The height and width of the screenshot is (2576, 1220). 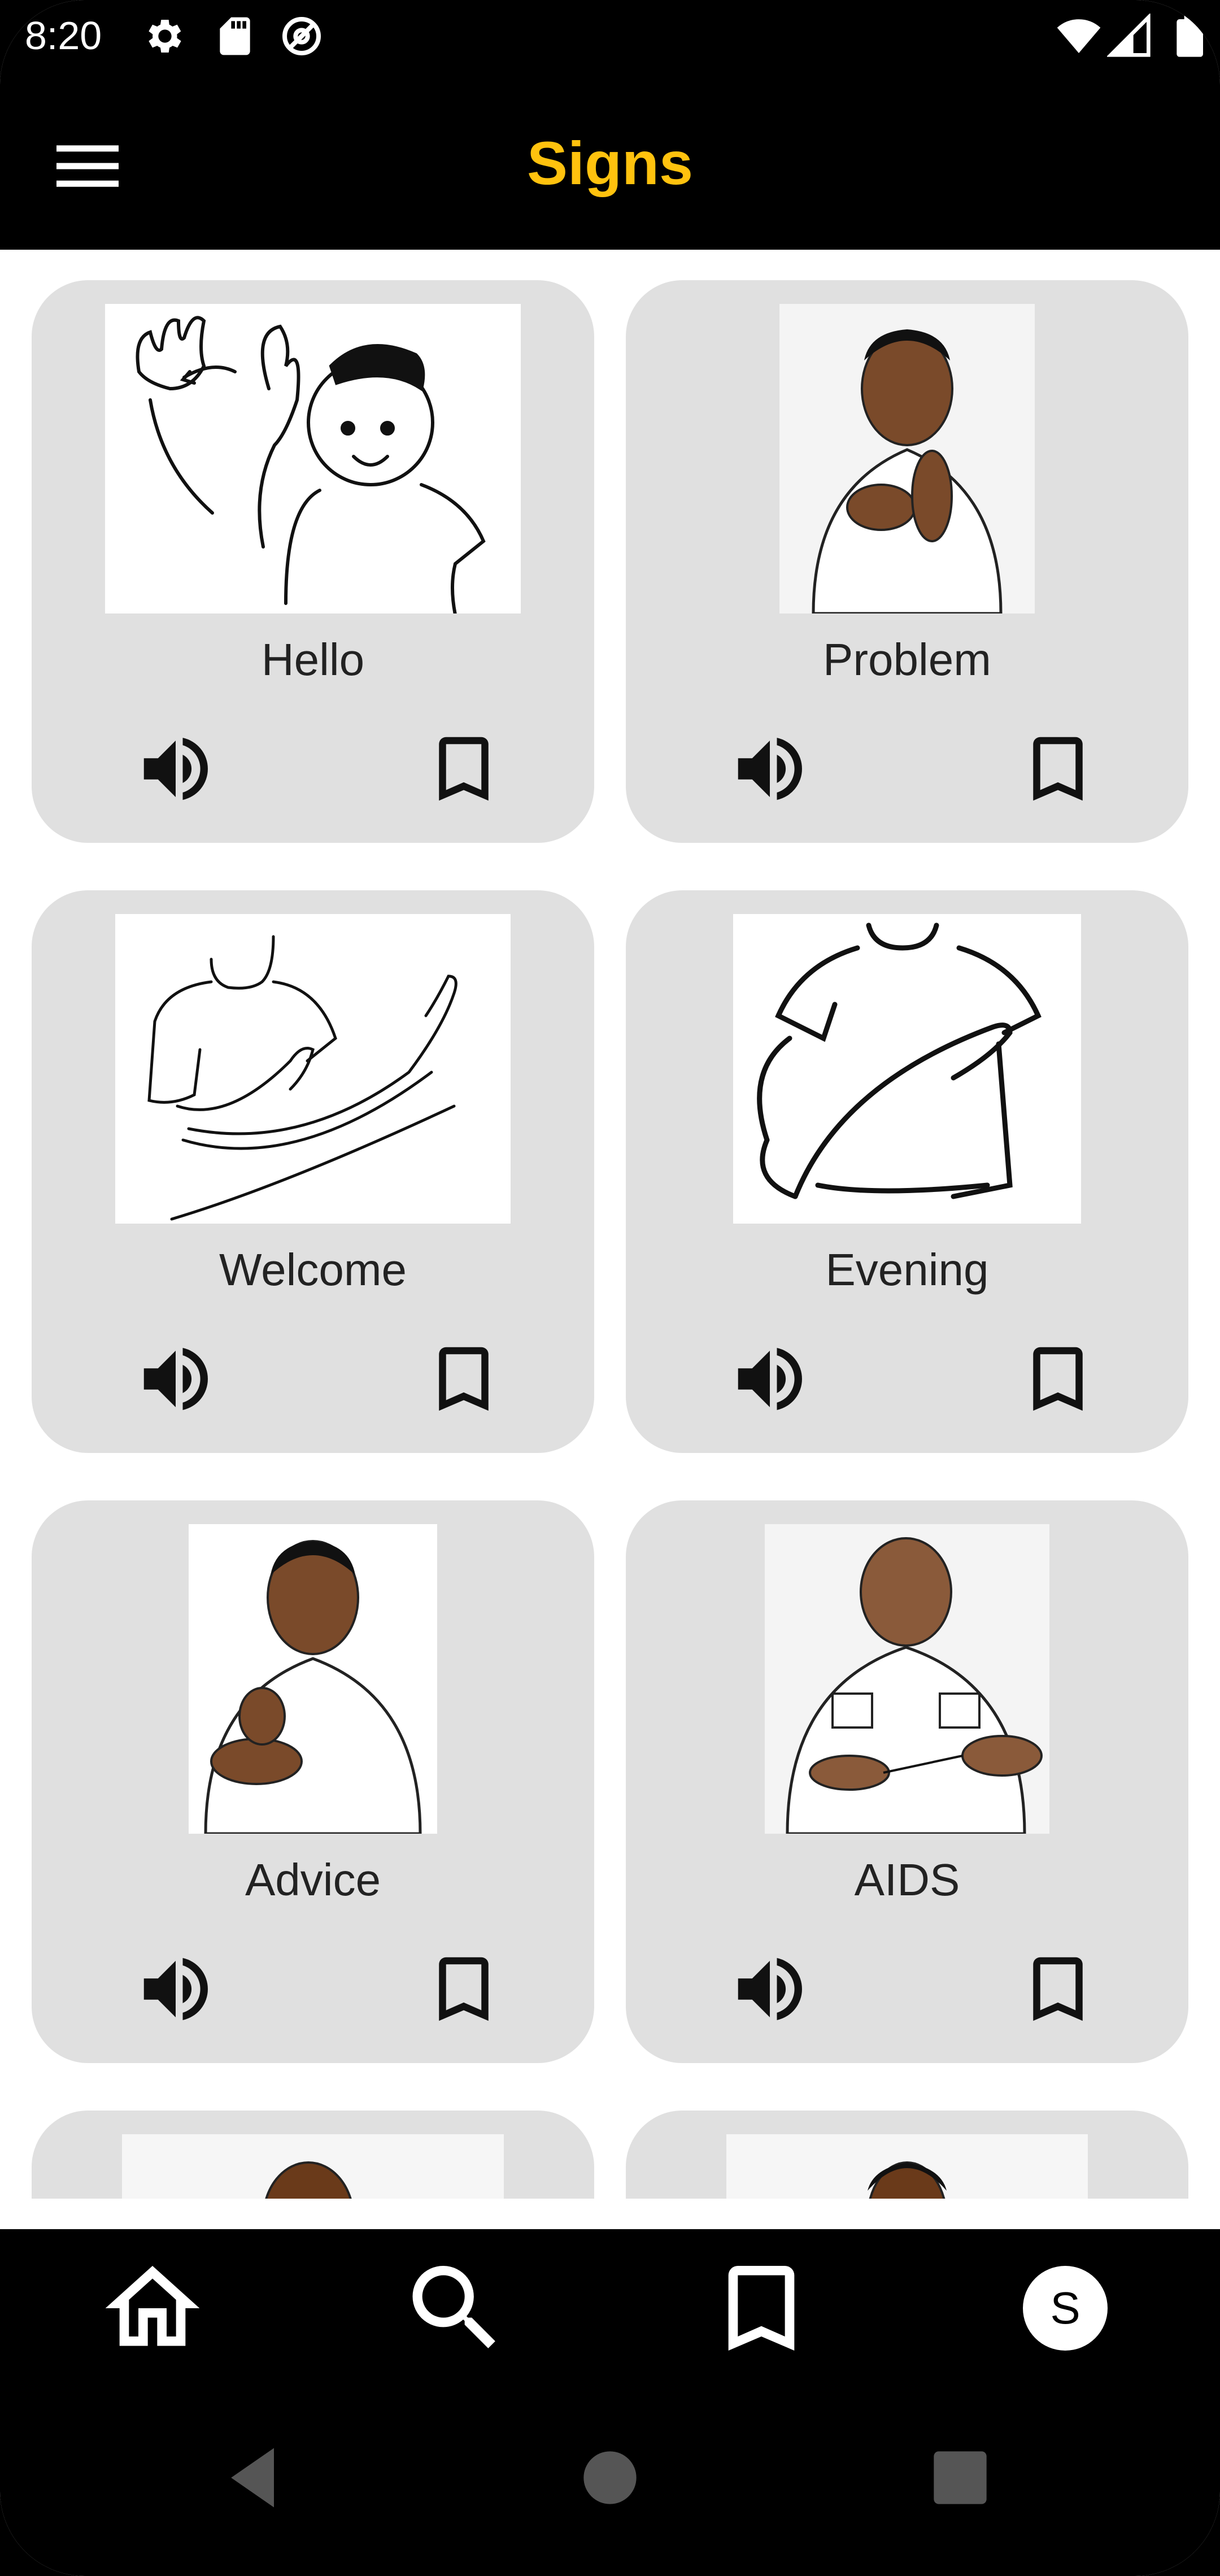 I want to click on avatar: S, so click(x=1065, y=2308).